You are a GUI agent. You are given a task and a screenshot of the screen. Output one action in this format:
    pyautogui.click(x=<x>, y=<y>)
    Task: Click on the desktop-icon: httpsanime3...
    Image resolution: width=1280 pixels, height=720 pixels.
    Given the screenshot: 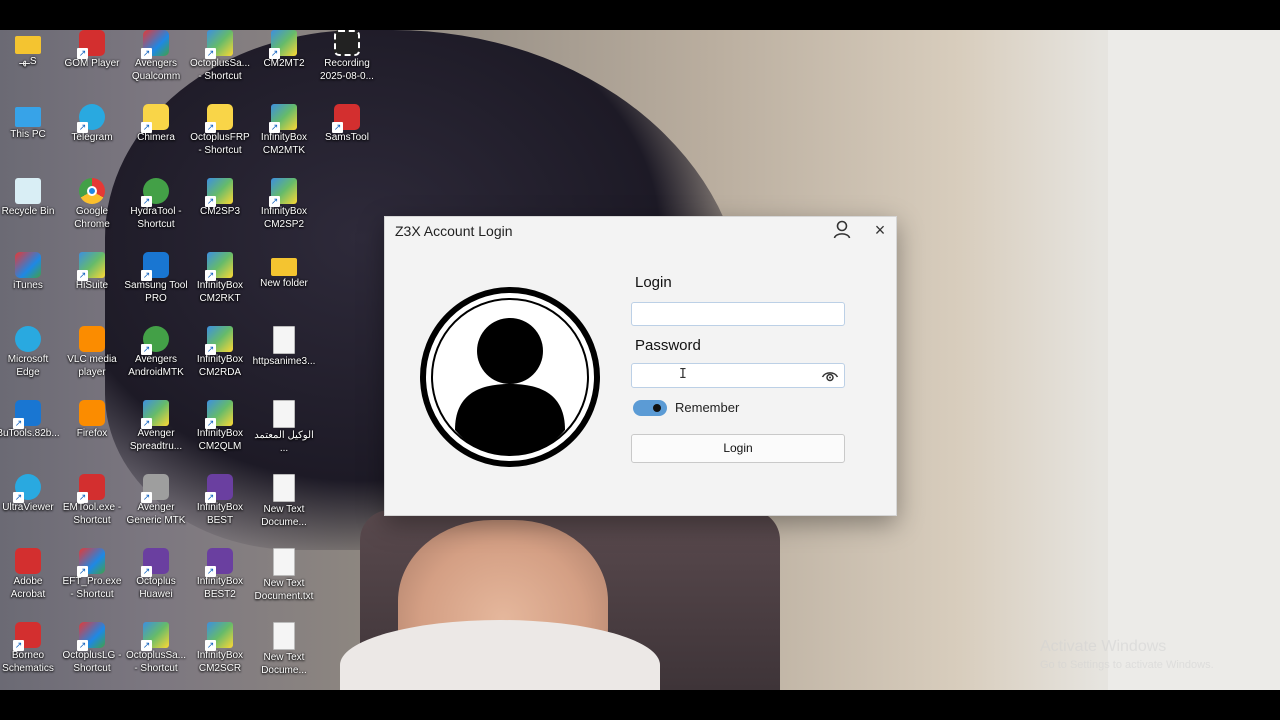 What is the action you would take?
    pyautogui.click(x=284, y=347)
    